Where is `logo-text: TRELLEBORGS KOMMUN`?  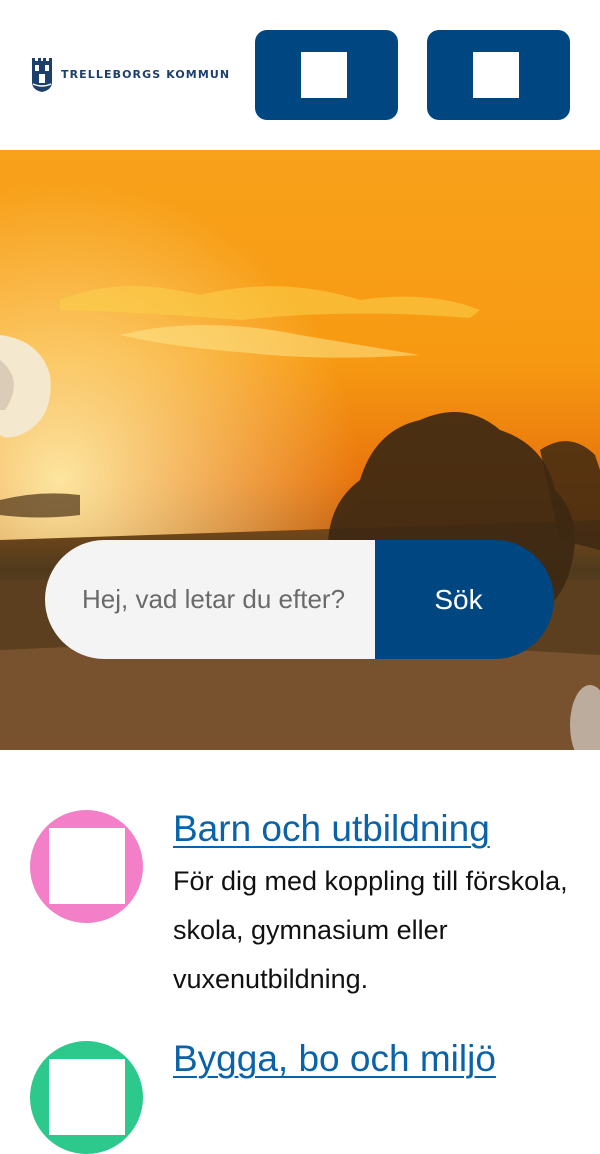
logo-text: TRELLEBORGS KOMMUN is located at coordinates (146, 74).